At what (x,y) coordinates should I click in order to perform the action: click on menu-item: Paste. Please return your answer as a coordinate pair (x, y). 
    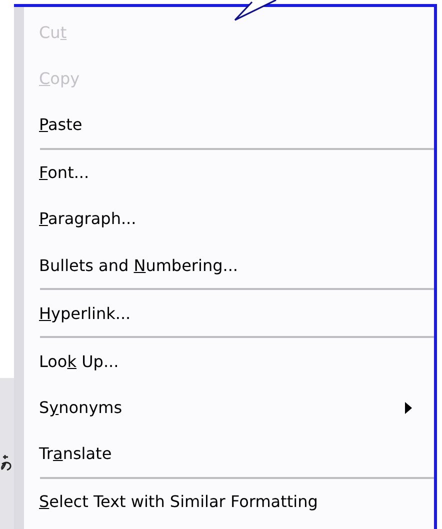
    Looking at the image, I should click on (60, 124).